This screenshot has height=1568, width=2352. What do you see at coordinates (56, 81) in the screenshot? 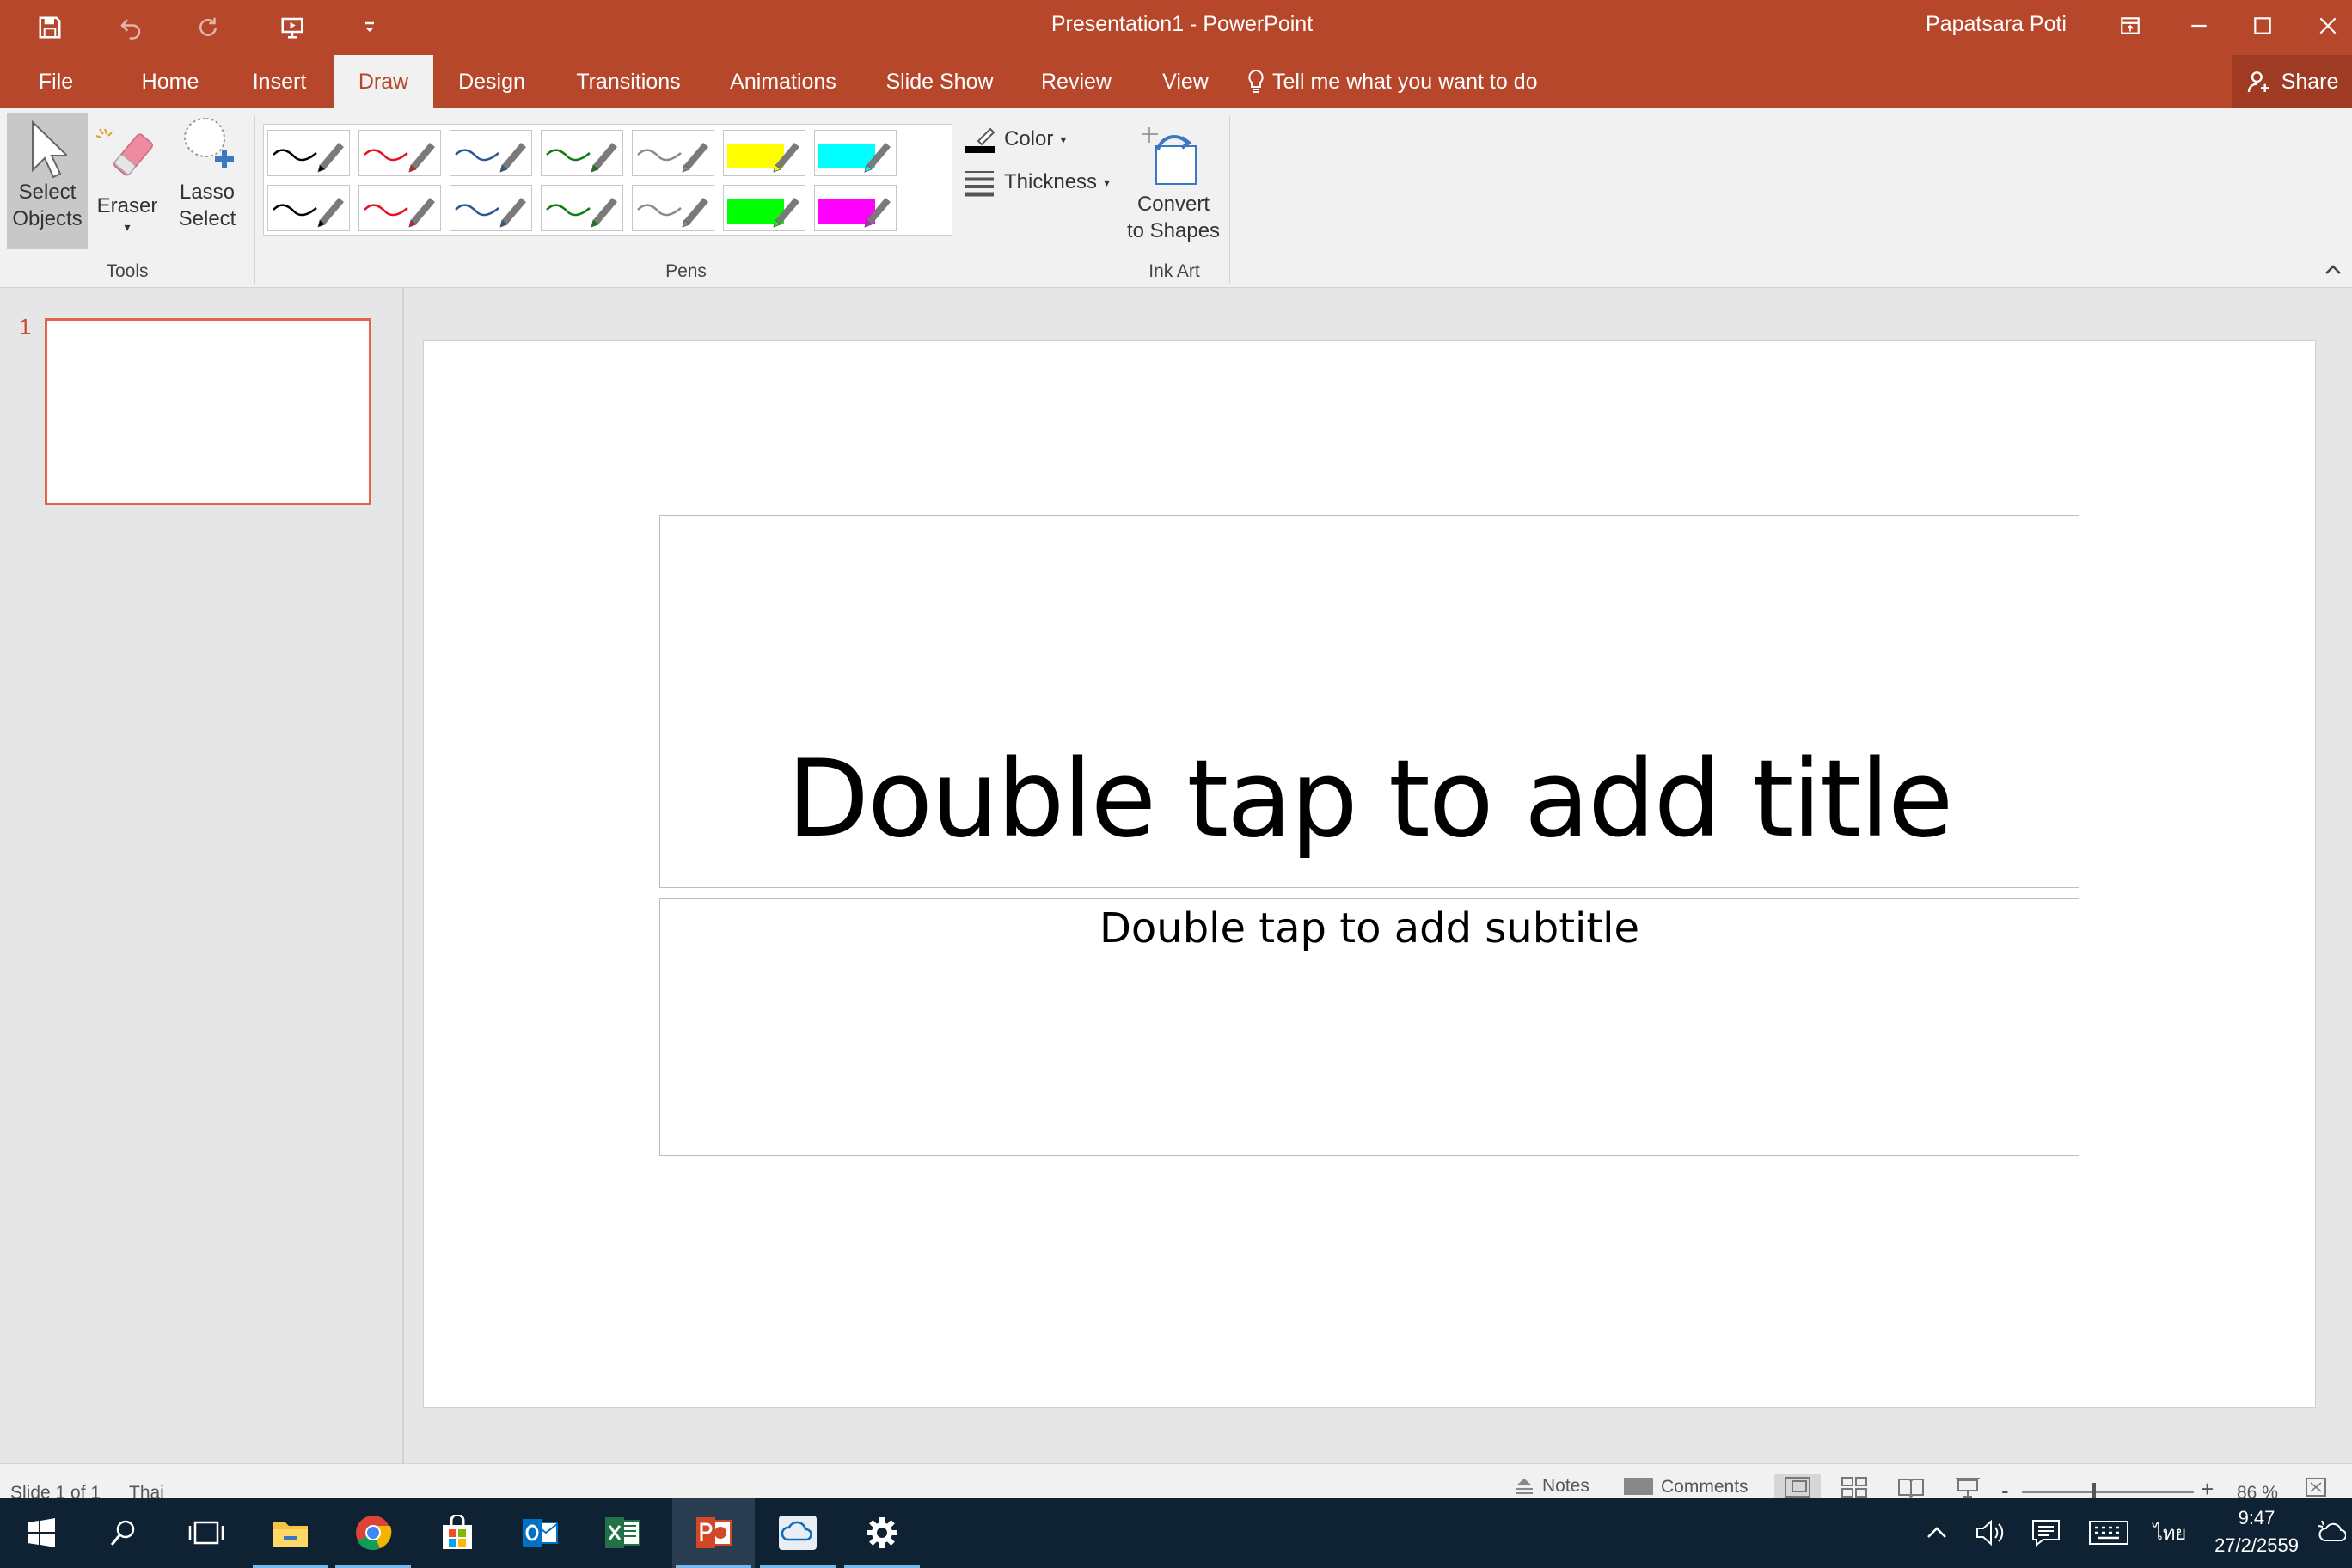
I see `tab-file: File` at bounding box center [56, 81].